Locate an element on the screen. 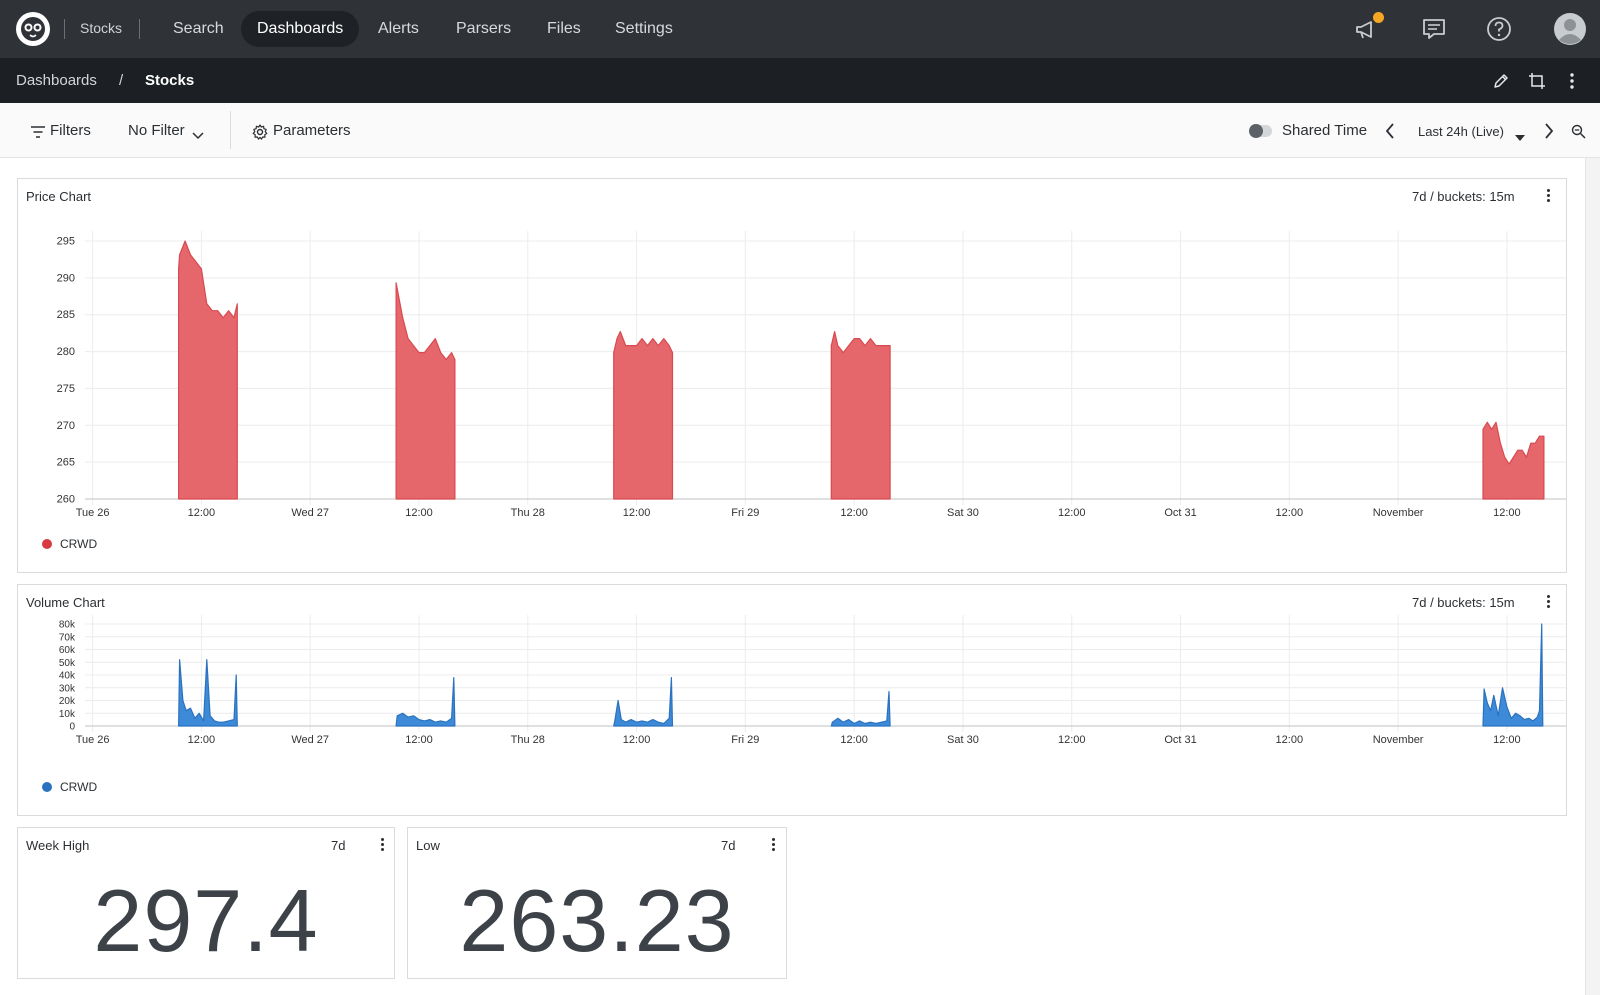 The height and width of the screenshot is (995, 1600). repository-name: Stocks is located at coordinates (101, 28).